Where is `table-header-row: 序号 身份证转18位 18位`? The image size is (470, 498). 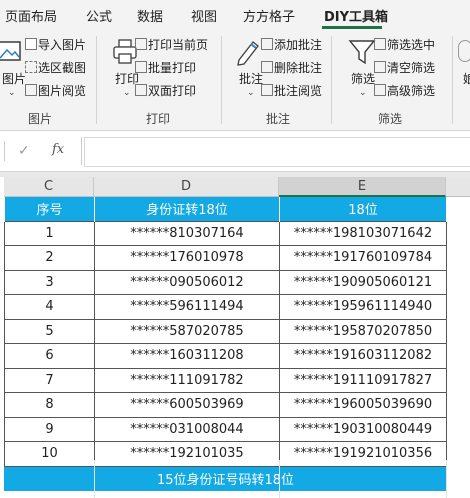
table-header-row: 序号 身份证转18位 18位 is located at coordinates (225, 209).